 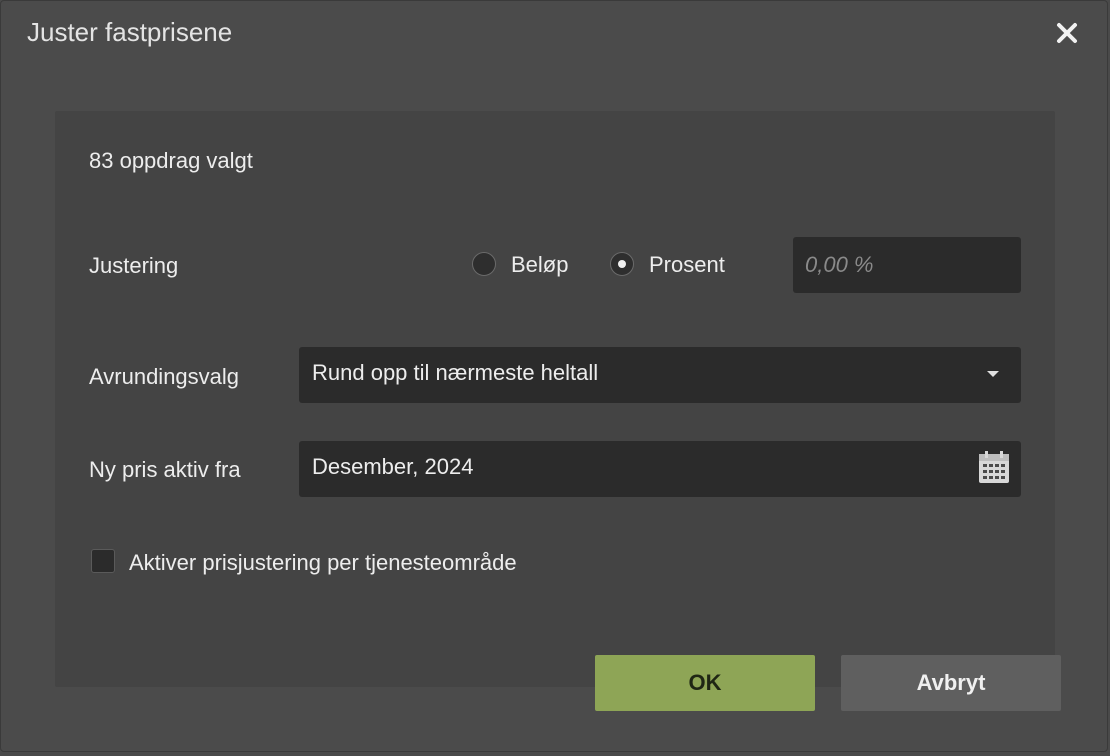 I want to click on rounding-label: Avrundingsvalg, so click(x=164, y=376).